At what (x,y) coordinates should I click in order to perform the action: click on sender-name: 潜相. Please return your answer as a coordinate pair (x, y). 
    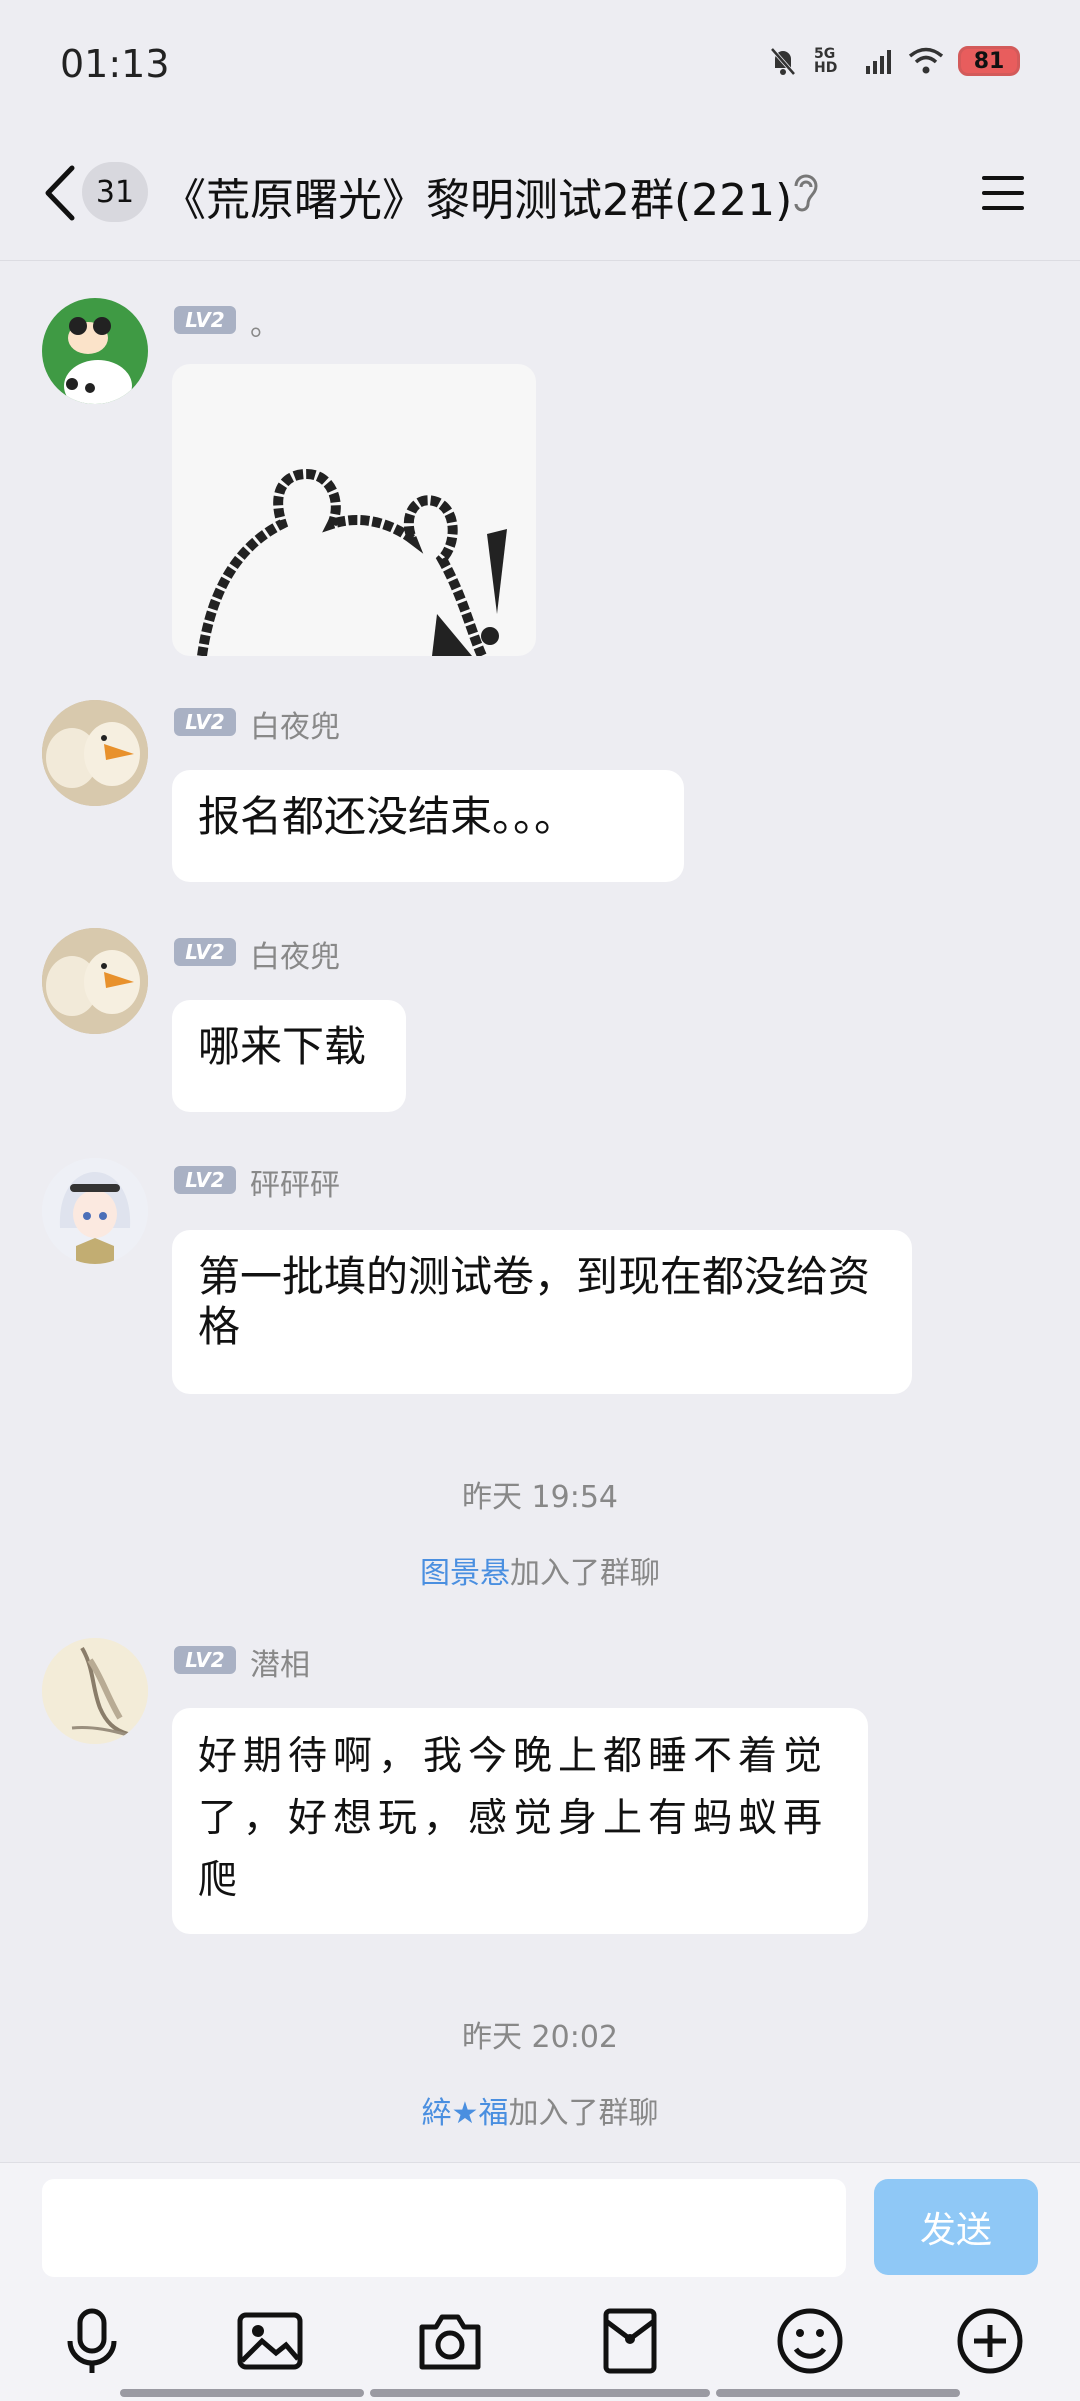
    Looking at the image, I should click on (280, 1662).